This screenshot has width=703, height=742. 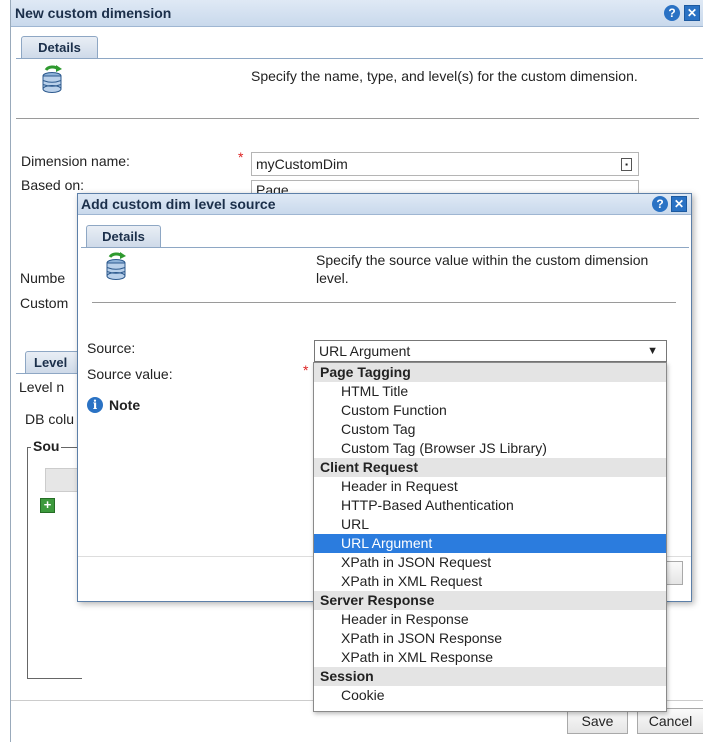 I want to click on dropdown-option: XPath in JSON Response, so click(x=490, y=638).